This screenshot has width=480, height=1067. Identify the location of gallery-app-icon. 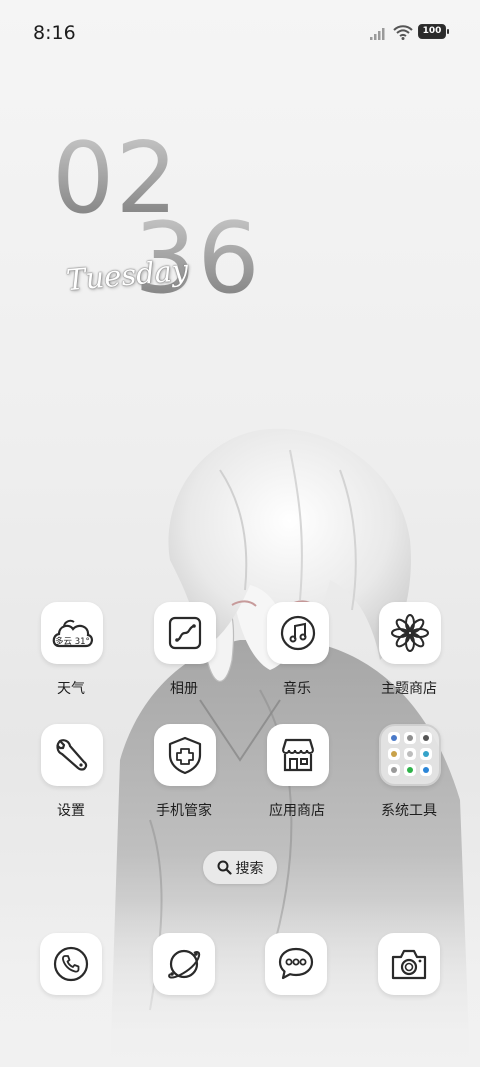
(185, 633).